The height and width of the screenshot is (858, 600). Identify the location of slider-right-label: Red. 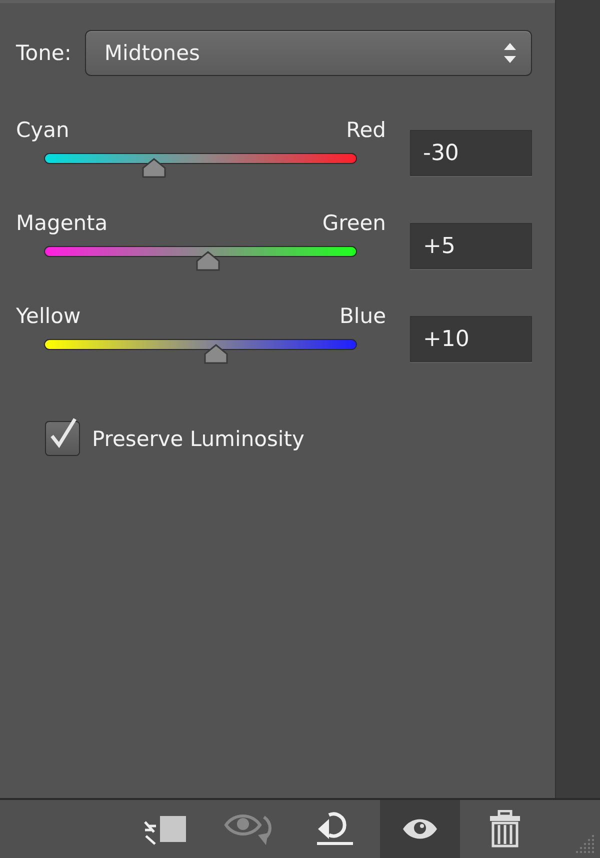
(366, 130).